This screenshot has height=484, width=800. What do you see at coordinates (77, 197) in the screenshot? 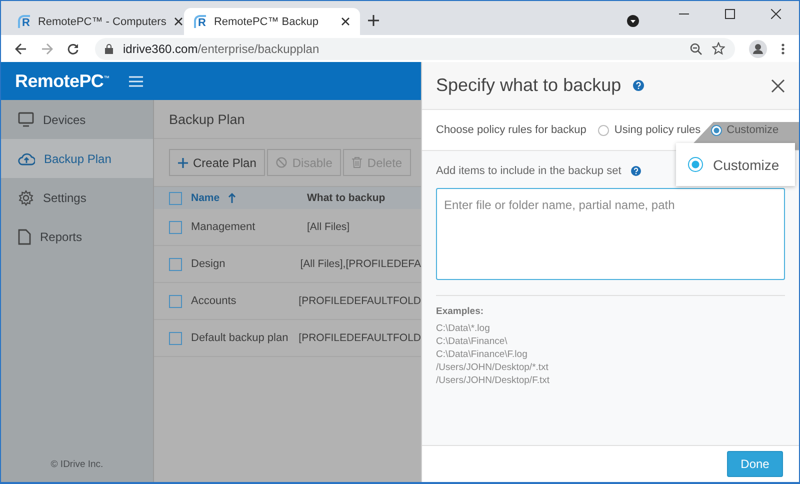
I see `sidebar-item: Settings` at bounding box center [77, 197].